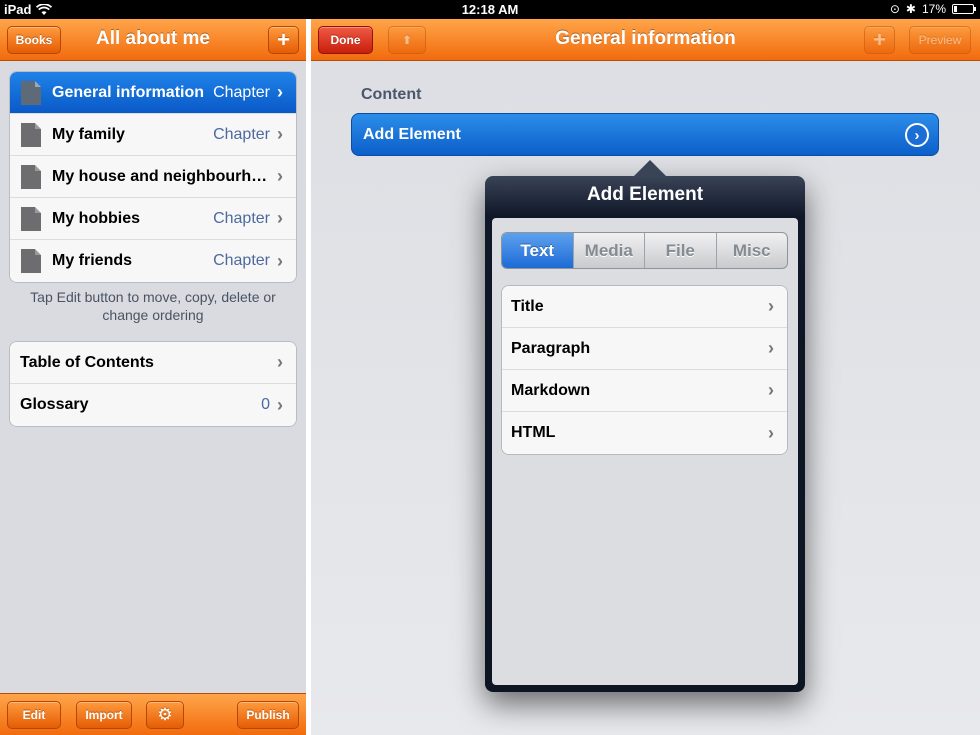 The height and width of the screenshot is (735, 980). What do you see at coordinates (551, 348) in the screenshot?
I see `option-label: Paragraph` at bounding box center [551, 348].